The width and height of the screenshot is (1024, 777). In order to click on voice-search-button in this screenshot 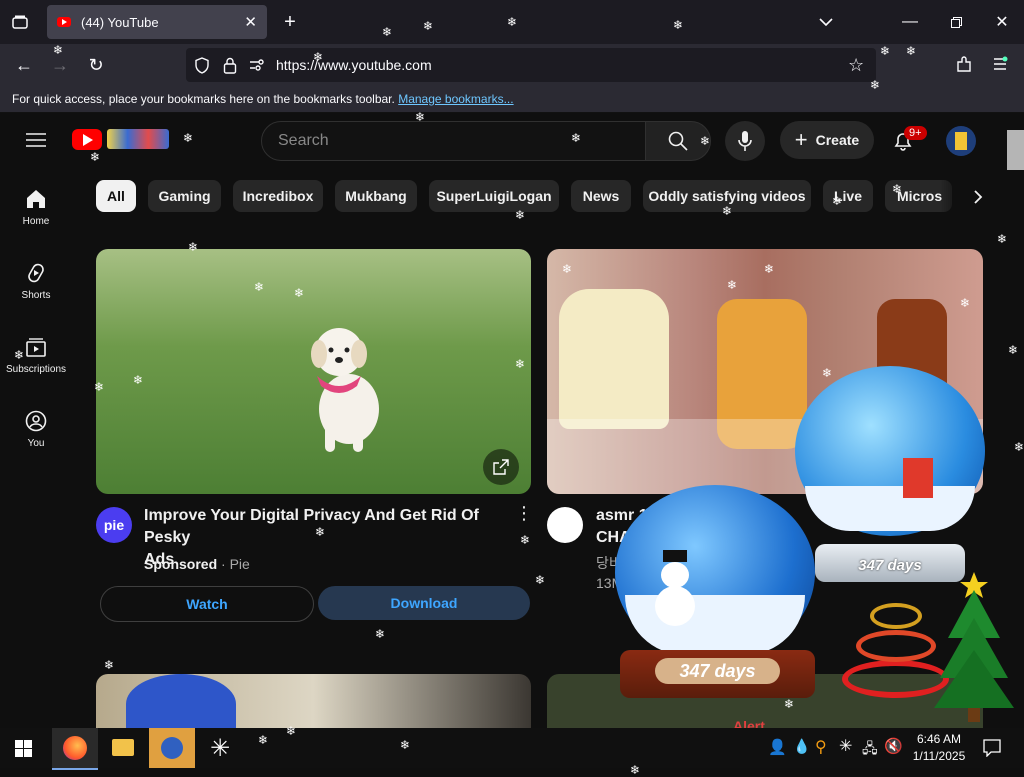, I will do `click(745, 141)`.